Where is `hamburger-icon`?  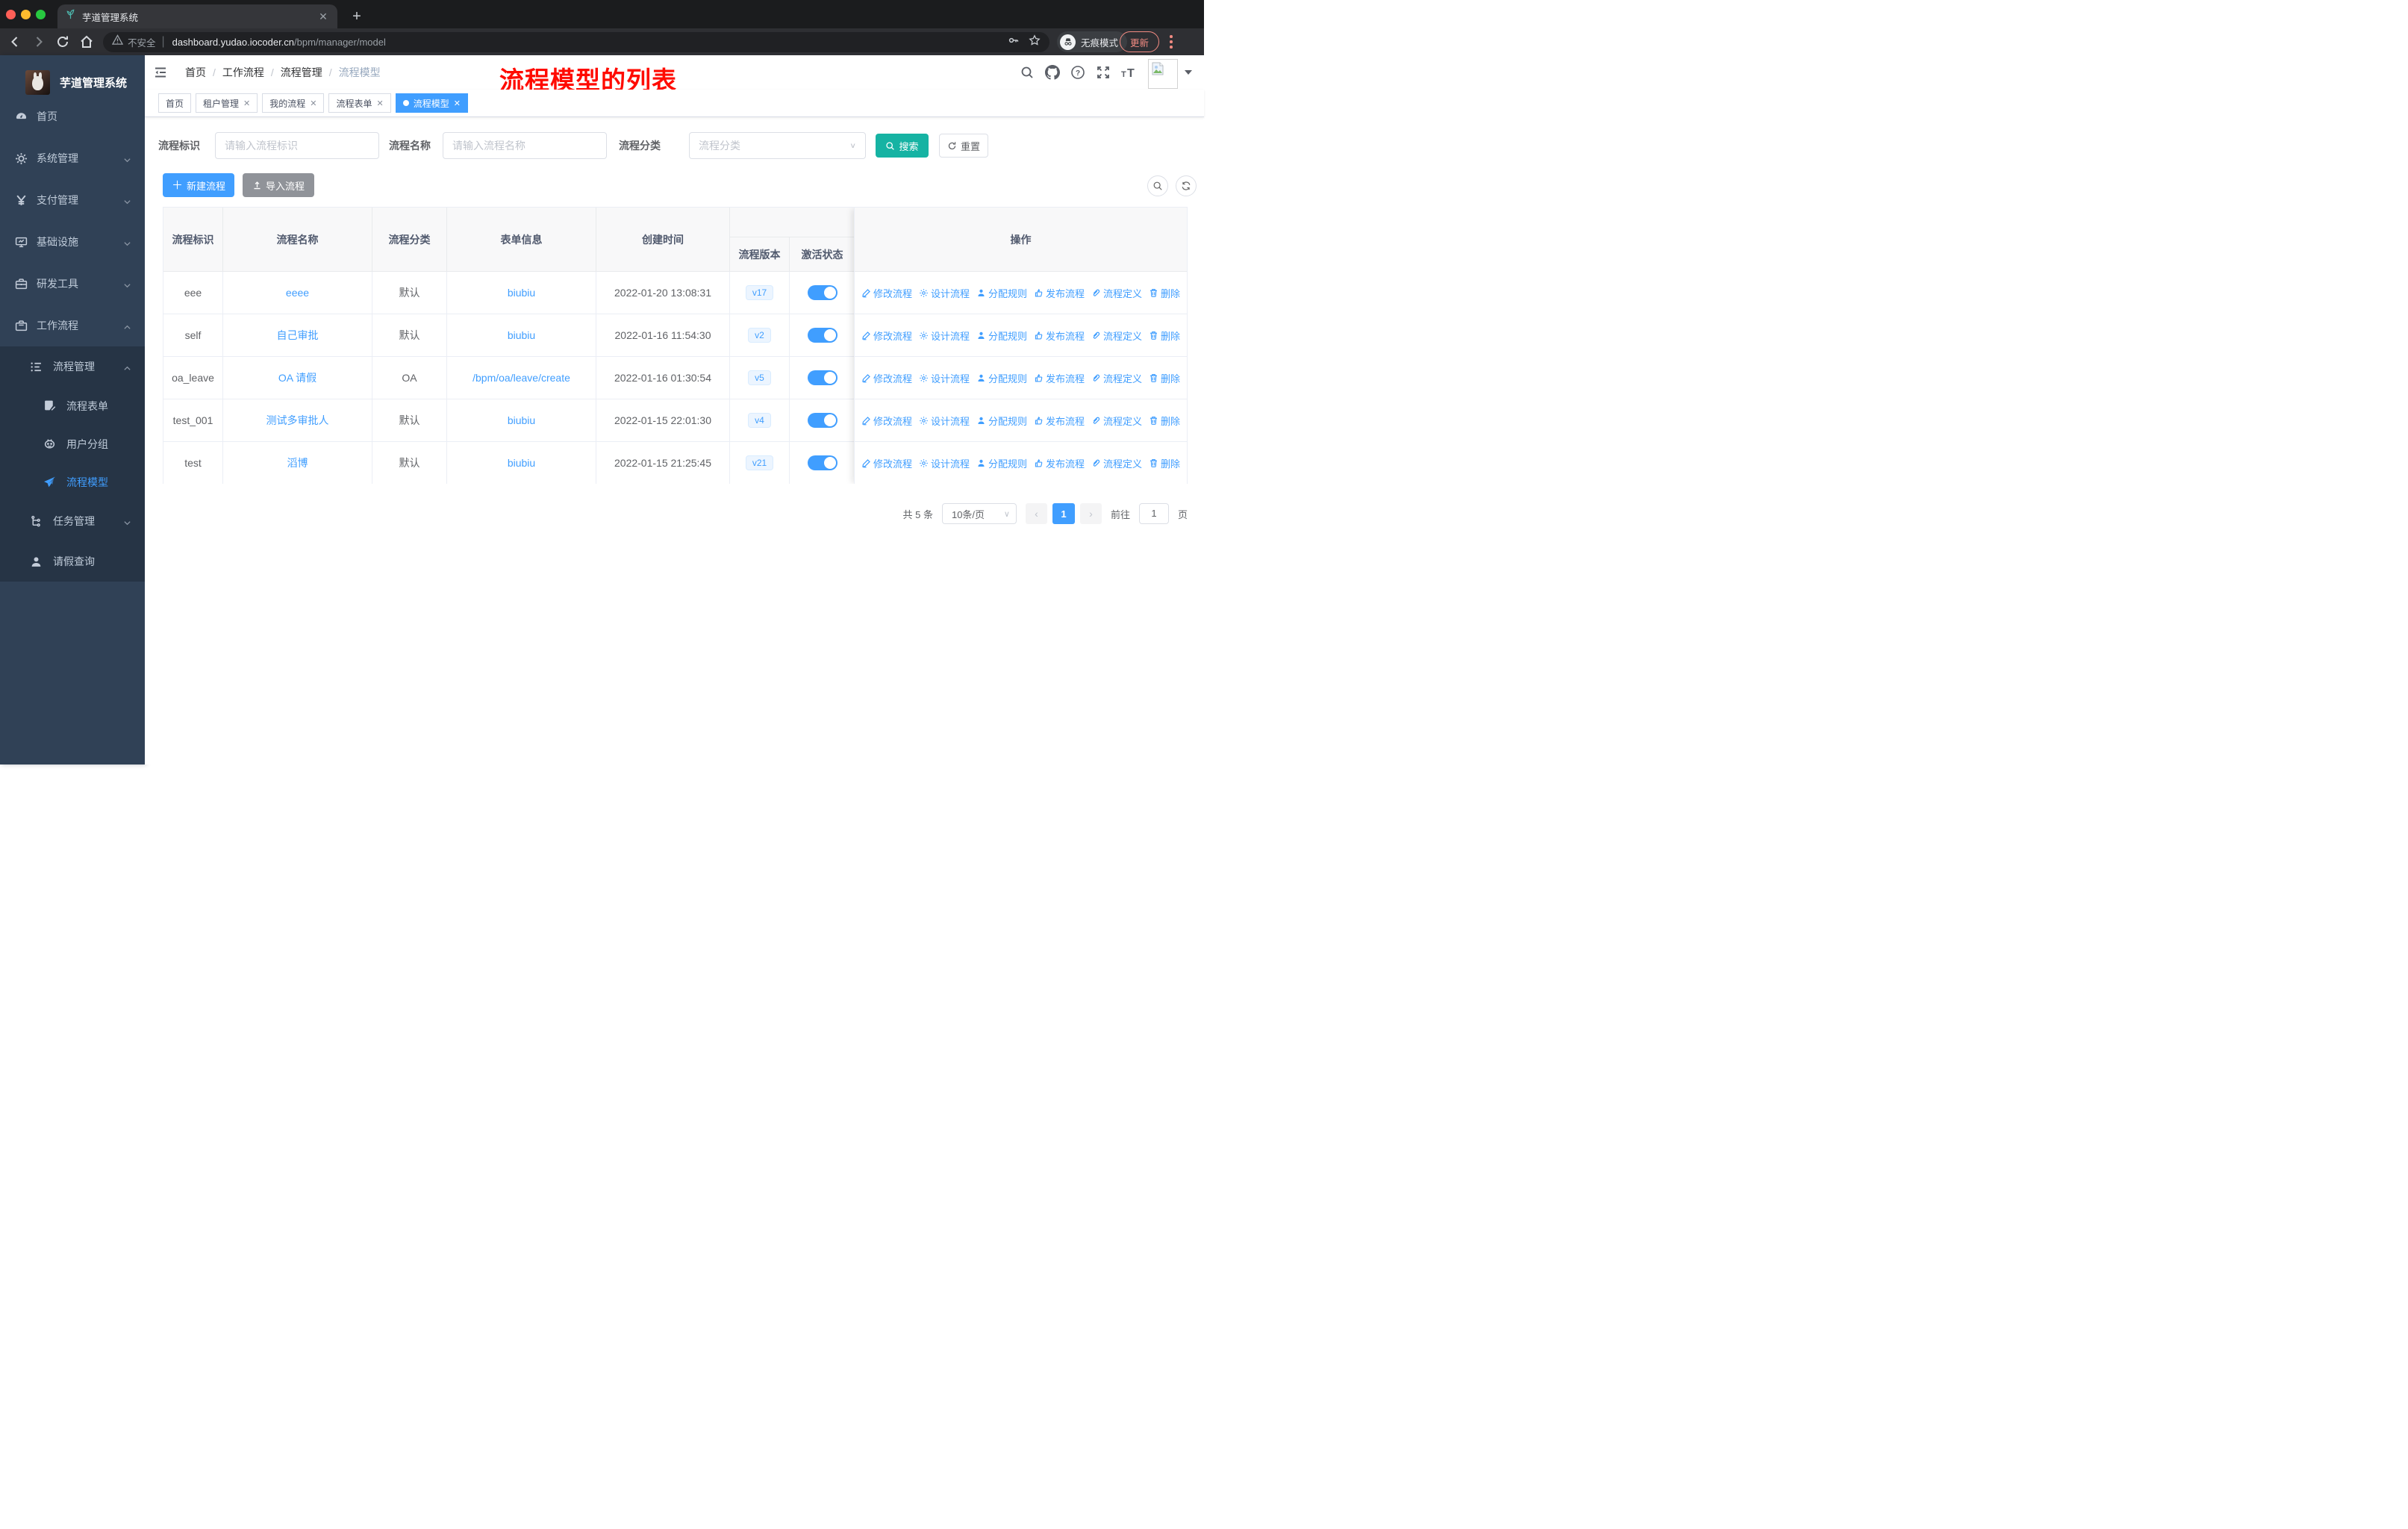
hamburger-icon is located at coordinates (160, 72).